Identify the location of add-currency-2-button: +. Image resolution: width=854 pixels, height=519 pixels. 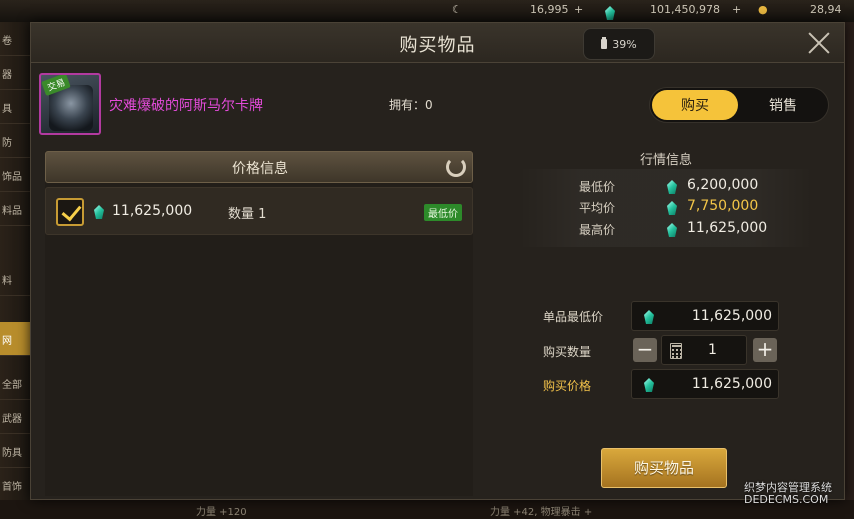
(736, 9).